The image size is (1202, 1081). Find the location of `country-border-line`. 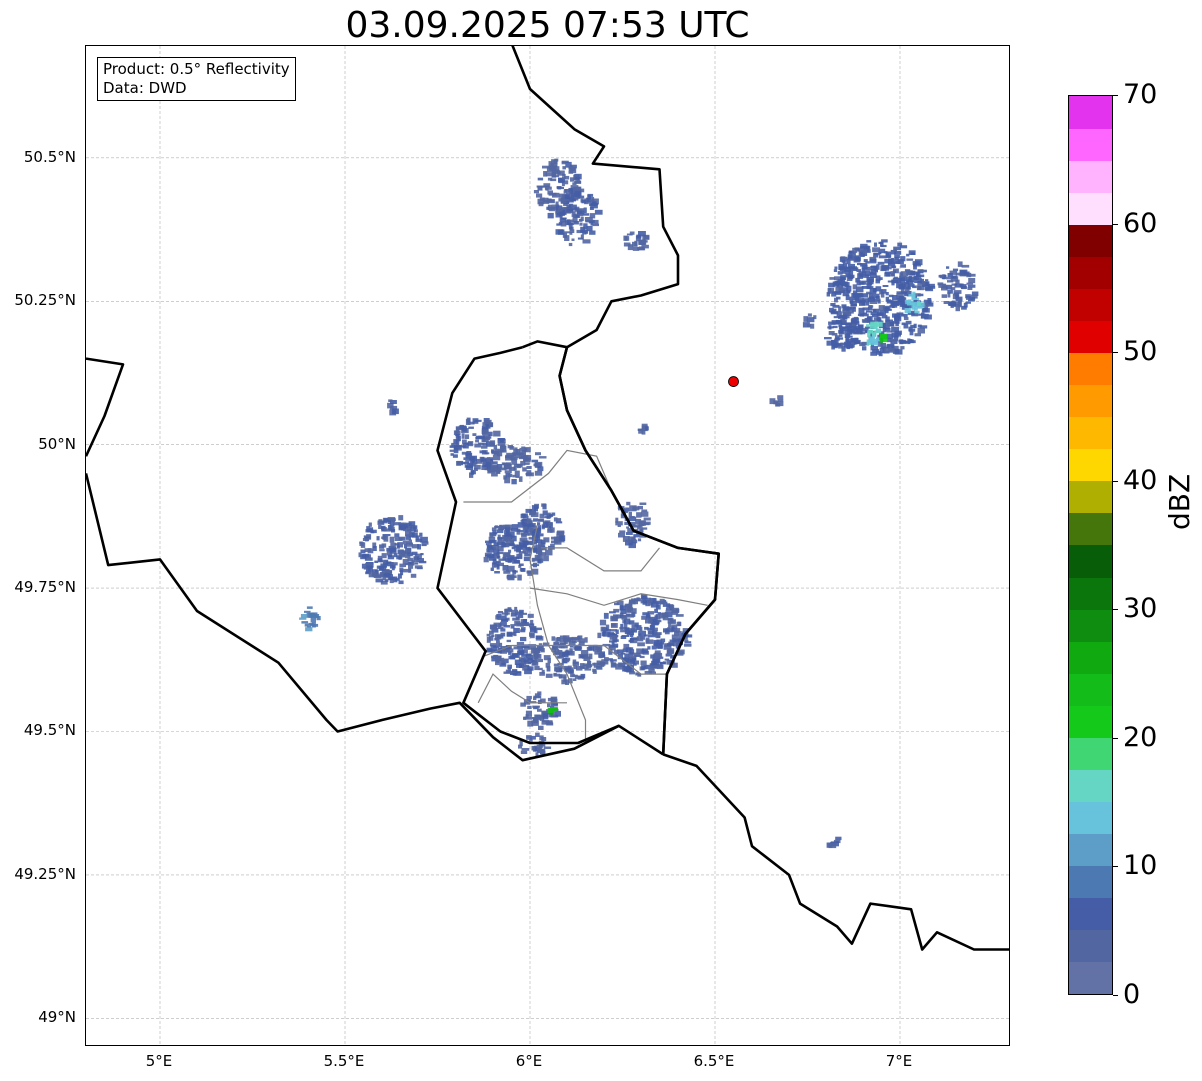

country-border-line is located at coordinates (375, 617).